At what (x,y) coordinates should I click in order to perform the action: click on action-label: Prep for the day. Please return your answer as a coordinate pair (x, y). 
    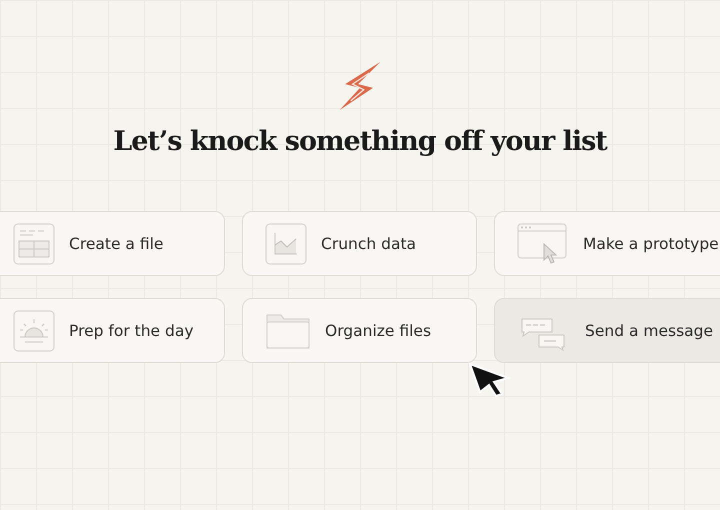
    Looking at the image, I should click on (131, 331).